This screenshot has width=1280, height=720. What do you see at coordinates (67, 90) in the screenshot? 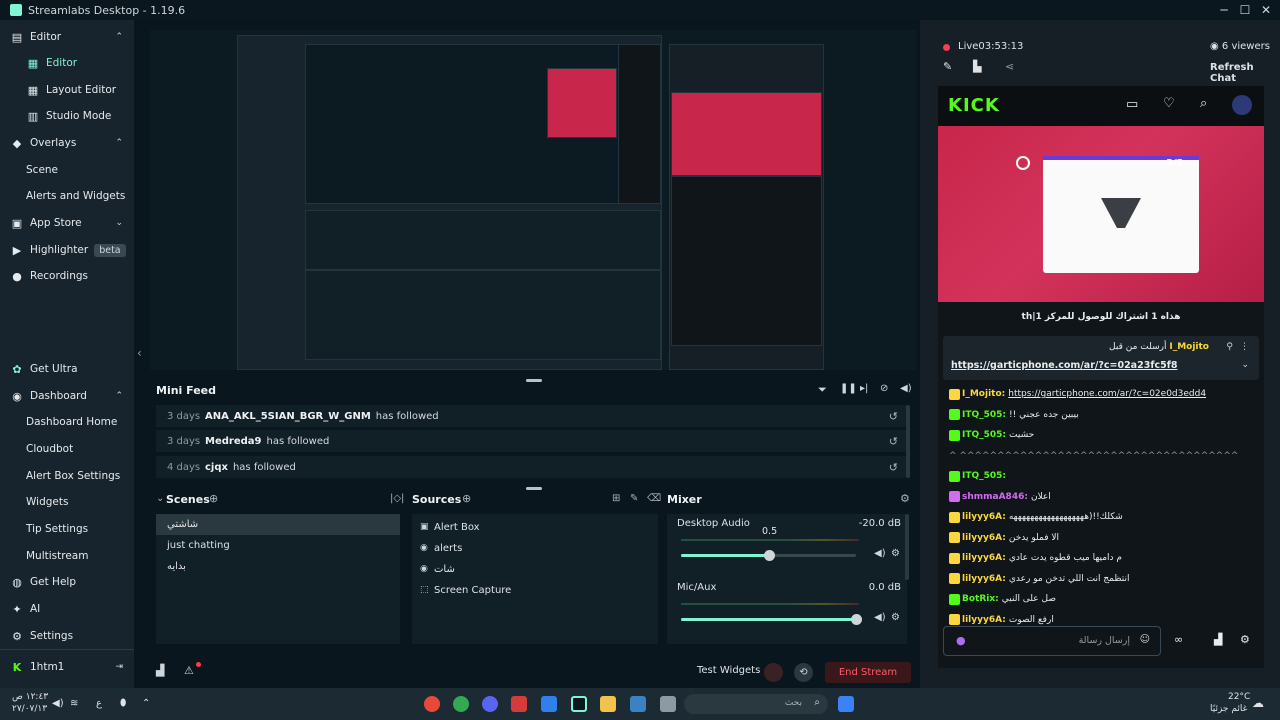
I see `nav-layout-editor: ▦ Layout Editor` at bounding box center [67, 90].